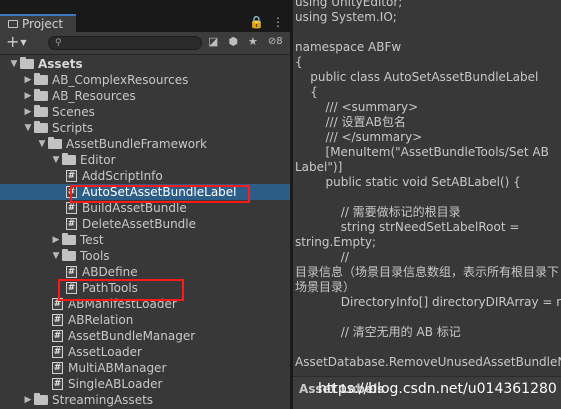  I want to click on folder-row: ▶ Scenes, so click(145, 112).